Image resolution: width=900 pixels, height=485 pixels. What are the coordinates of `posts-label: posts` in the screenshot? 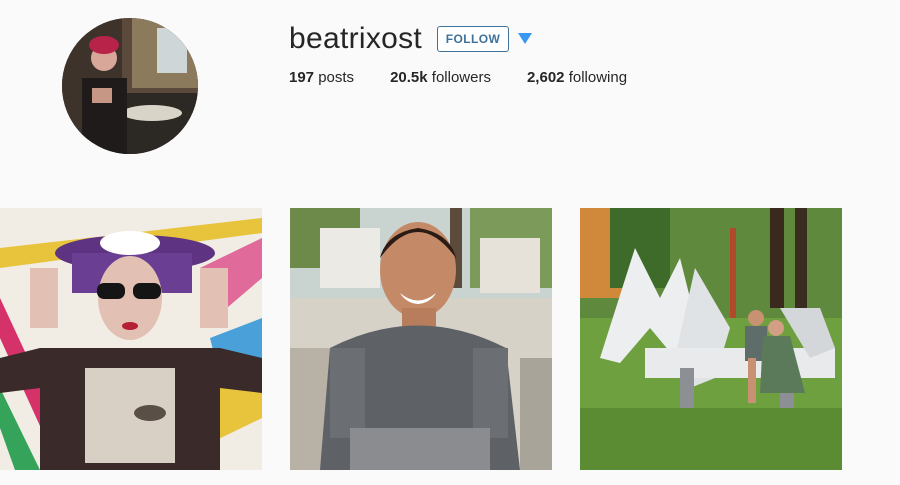 It's located at (336, 77).